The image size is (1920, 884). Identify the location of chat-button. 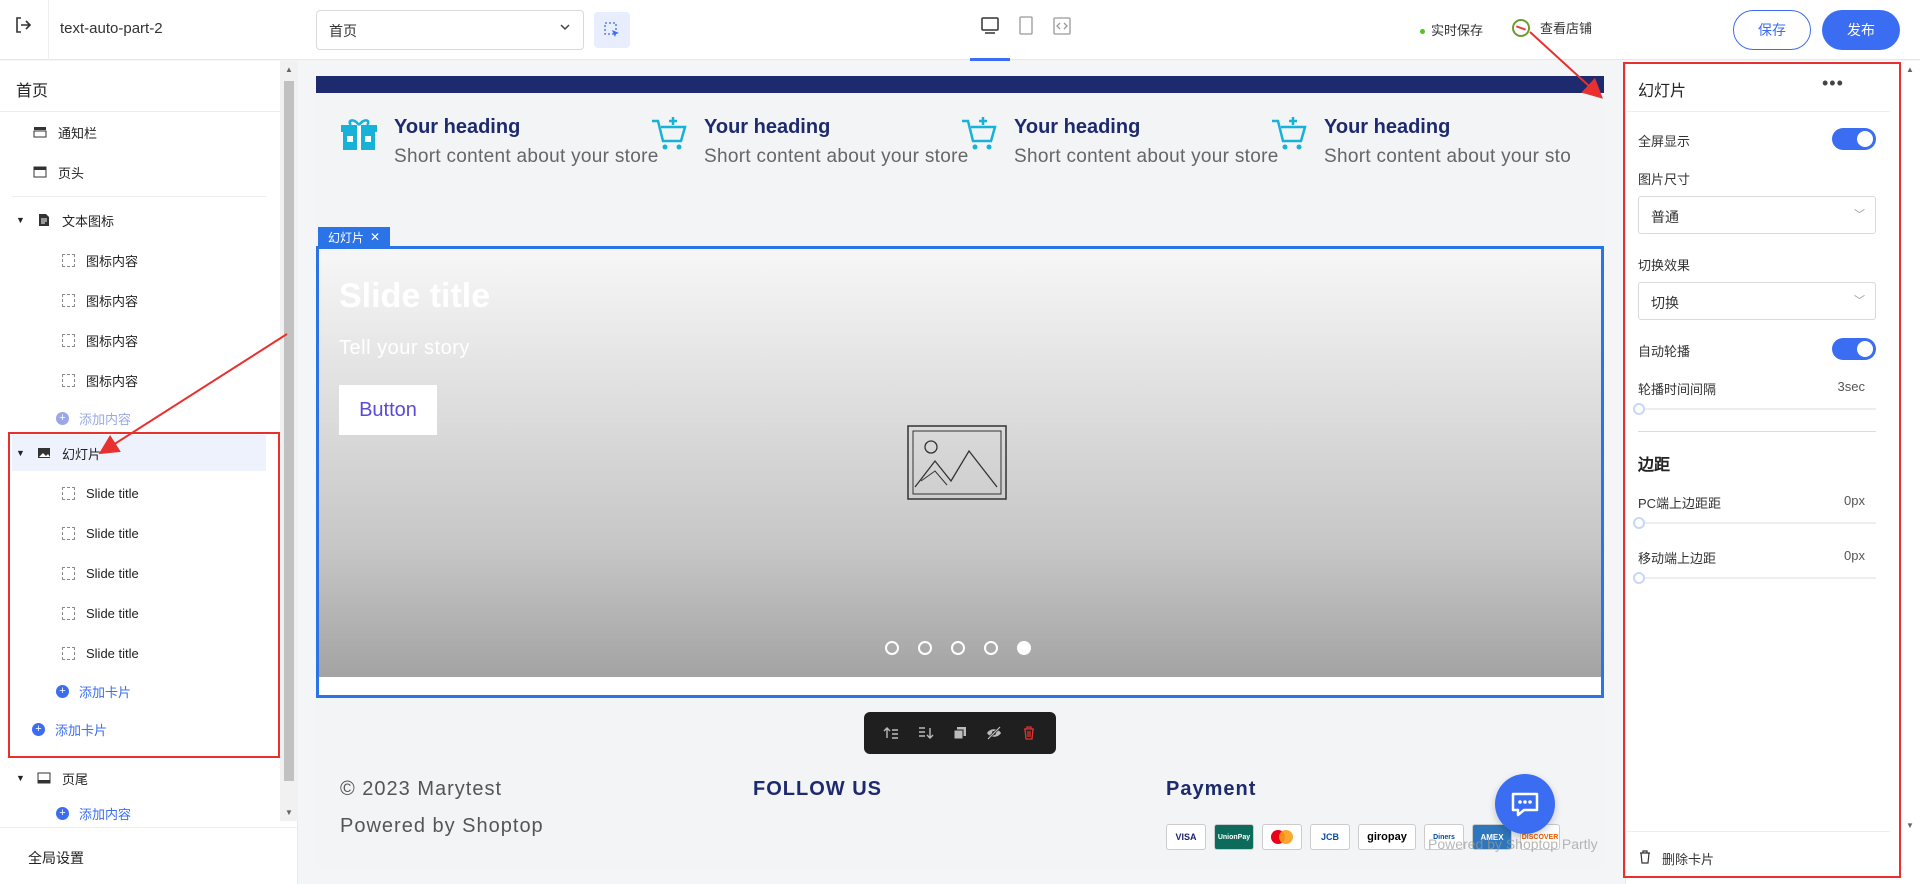
(1525, 804).